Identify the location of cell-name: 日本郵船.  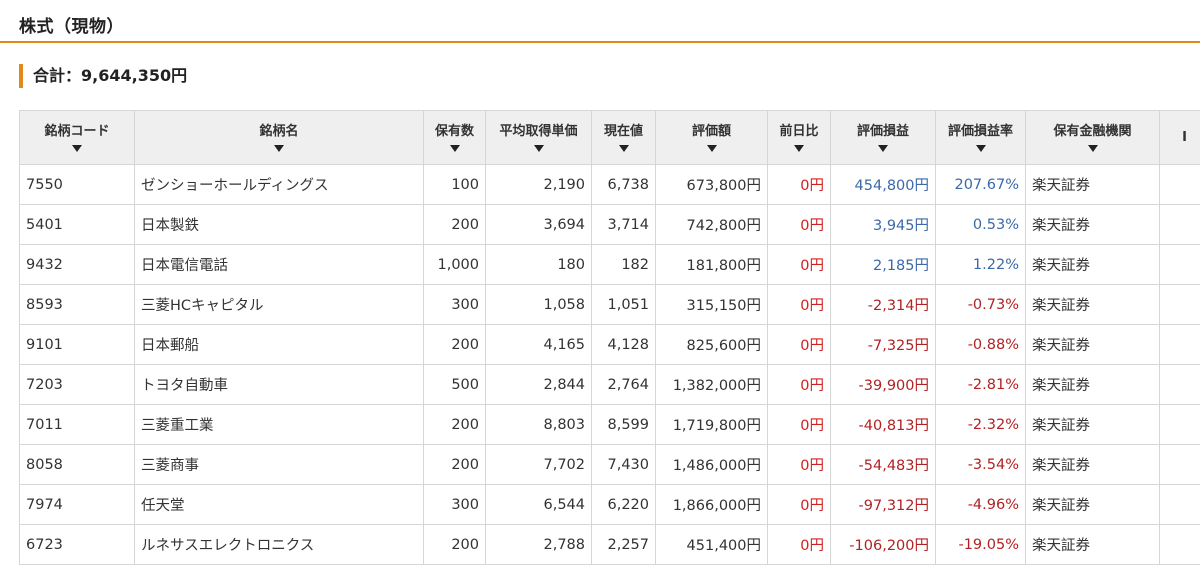
(279, 344).